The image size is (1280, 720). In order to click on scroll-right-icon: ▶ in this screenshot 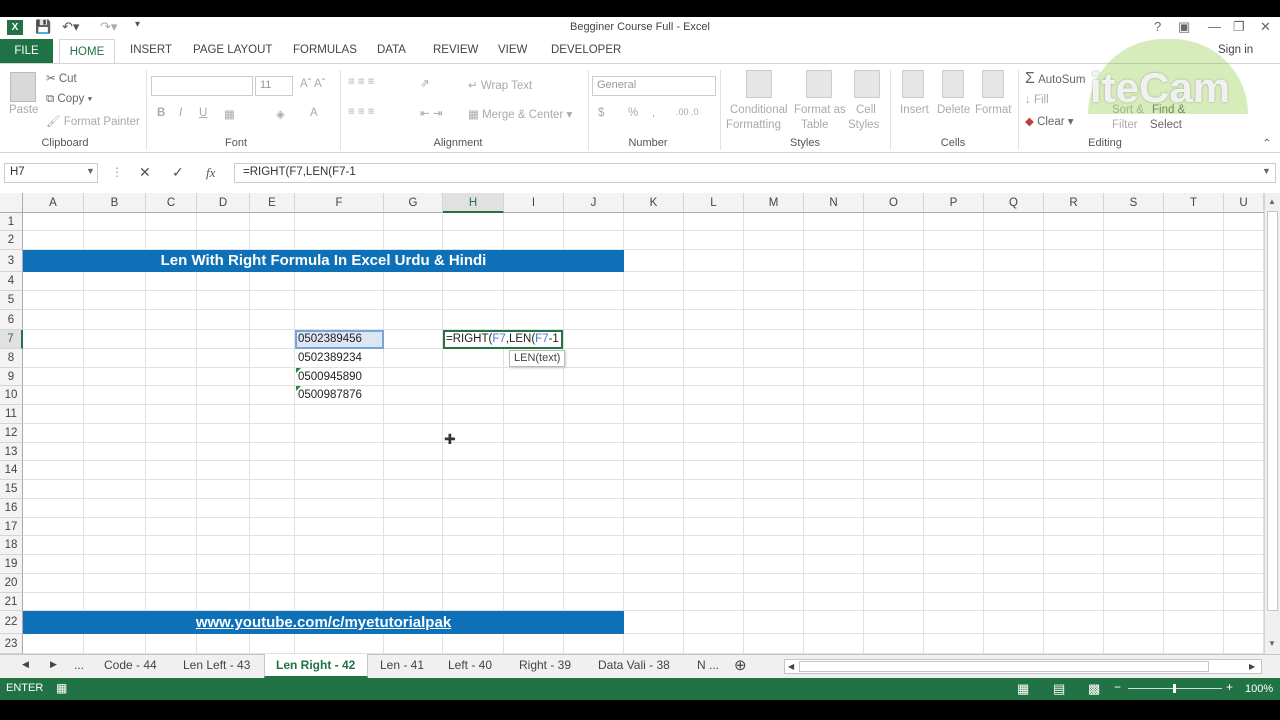, I will do `click(1252, 666)`.